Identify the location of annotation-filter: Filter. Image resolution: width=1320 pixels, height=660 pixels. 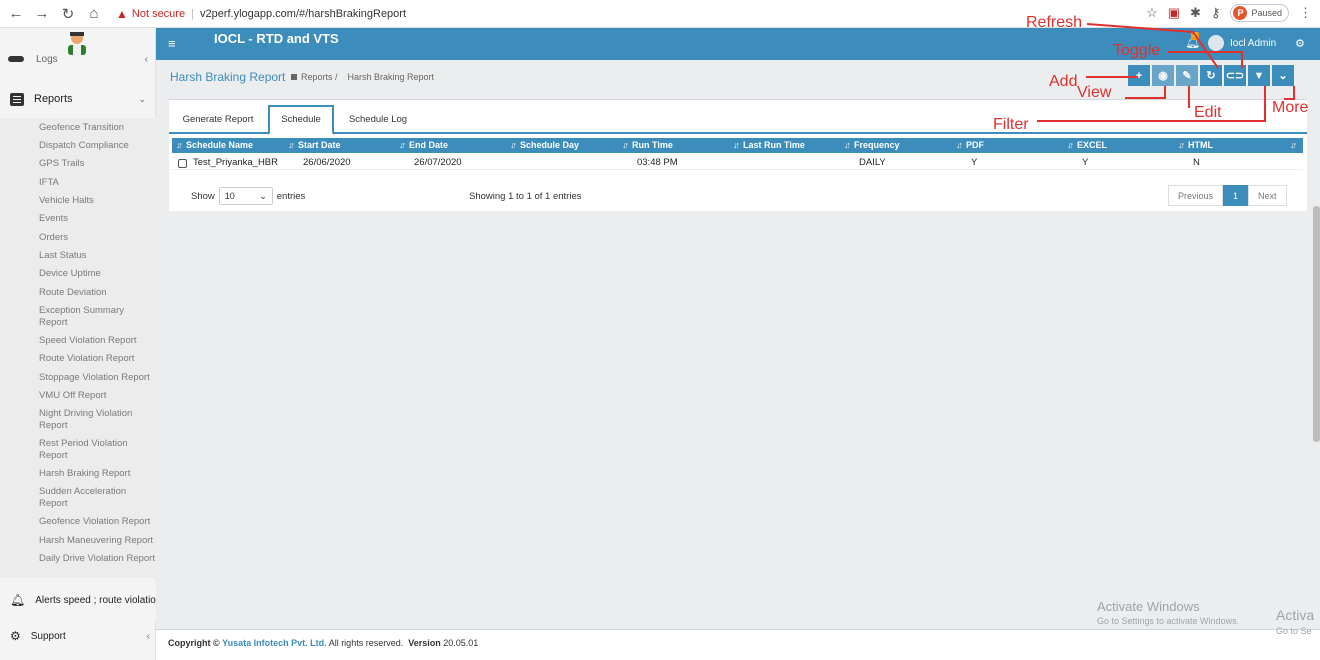
(1011, 124).